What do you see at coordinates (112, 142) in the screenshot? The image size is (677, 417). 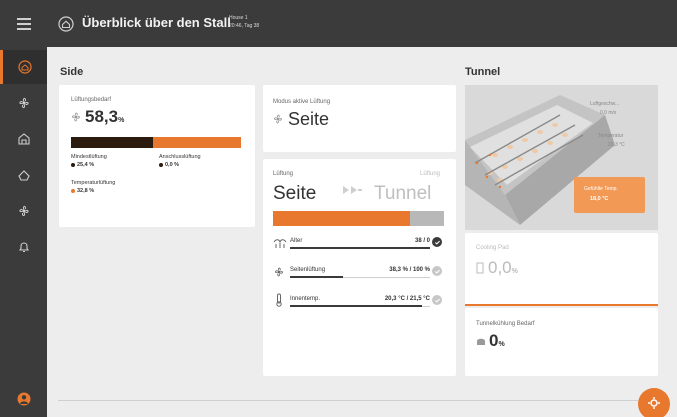 I see `ventilation-need-bar-fill` at bounding box center [112, 142].